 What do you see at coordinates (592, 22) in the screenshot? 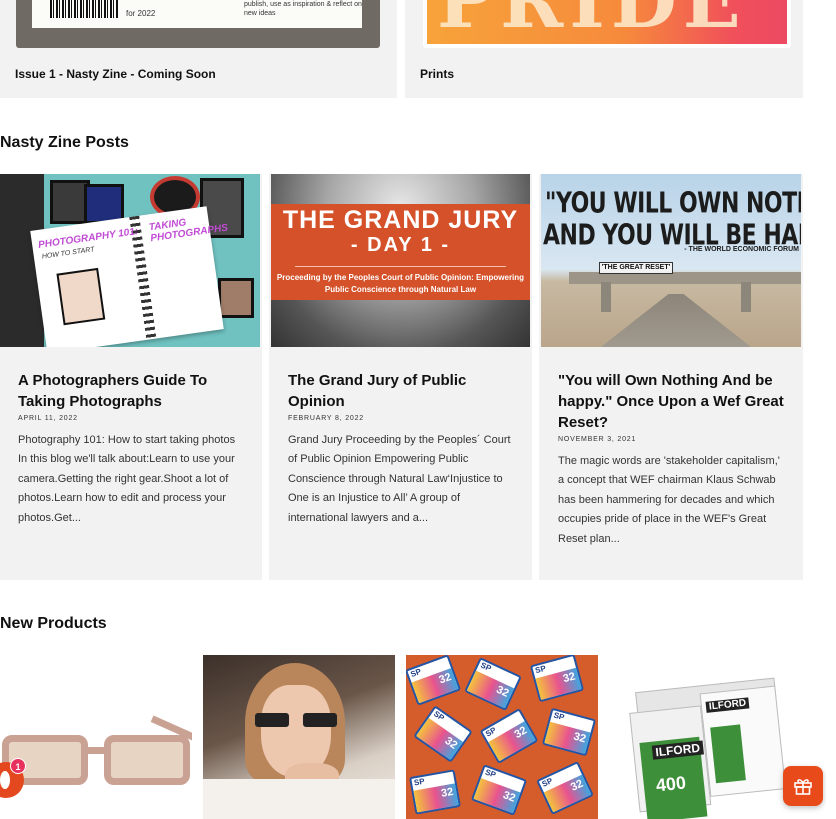
I see `pride-letters: PRIDE` at bounding box center [592, 22].